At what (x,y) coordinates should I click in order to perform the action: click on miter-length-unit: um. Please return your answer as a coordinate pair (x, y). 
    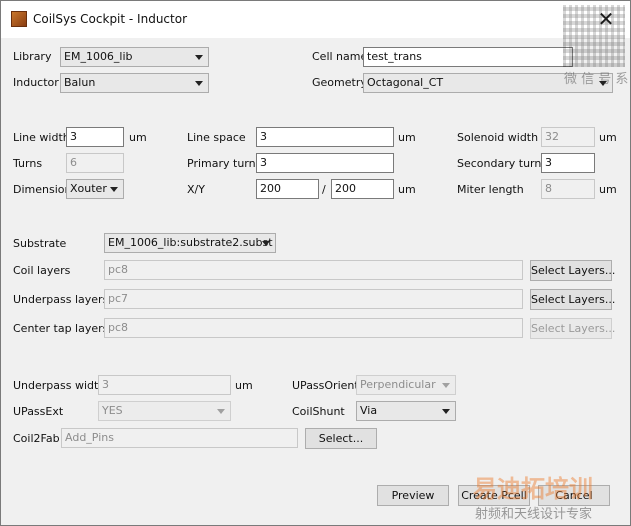
    Looking at the image, I should click on (608, 189).